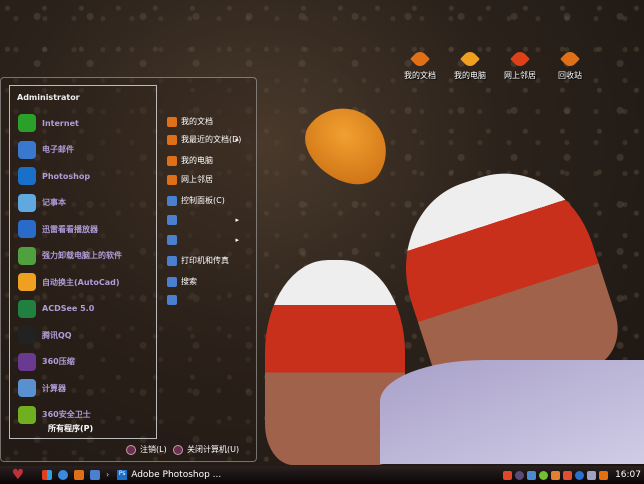  What do you see at coordinates (70, 256) in the screenshot?
I see `program-item: 强力卸载电脑上的软件` at bounding box center [70, 256].